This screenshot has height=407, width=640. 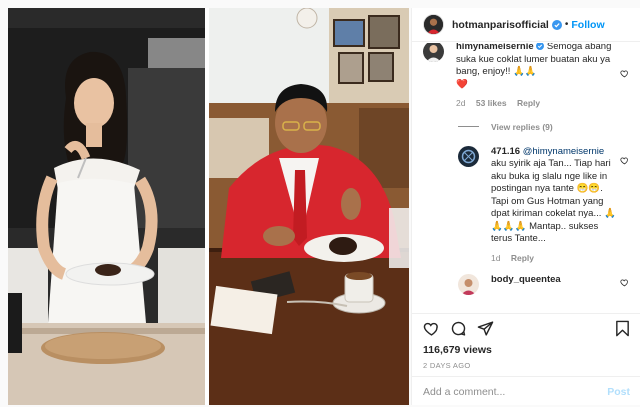 I want to click on heart-icon, so click(x=431, y=328).